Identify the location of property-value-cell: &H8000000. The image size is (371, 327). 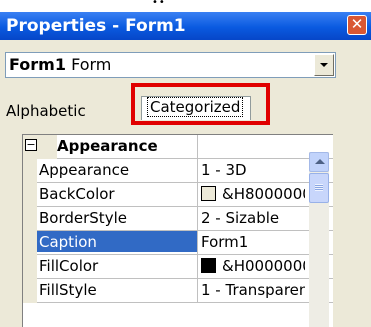
(253, 194).